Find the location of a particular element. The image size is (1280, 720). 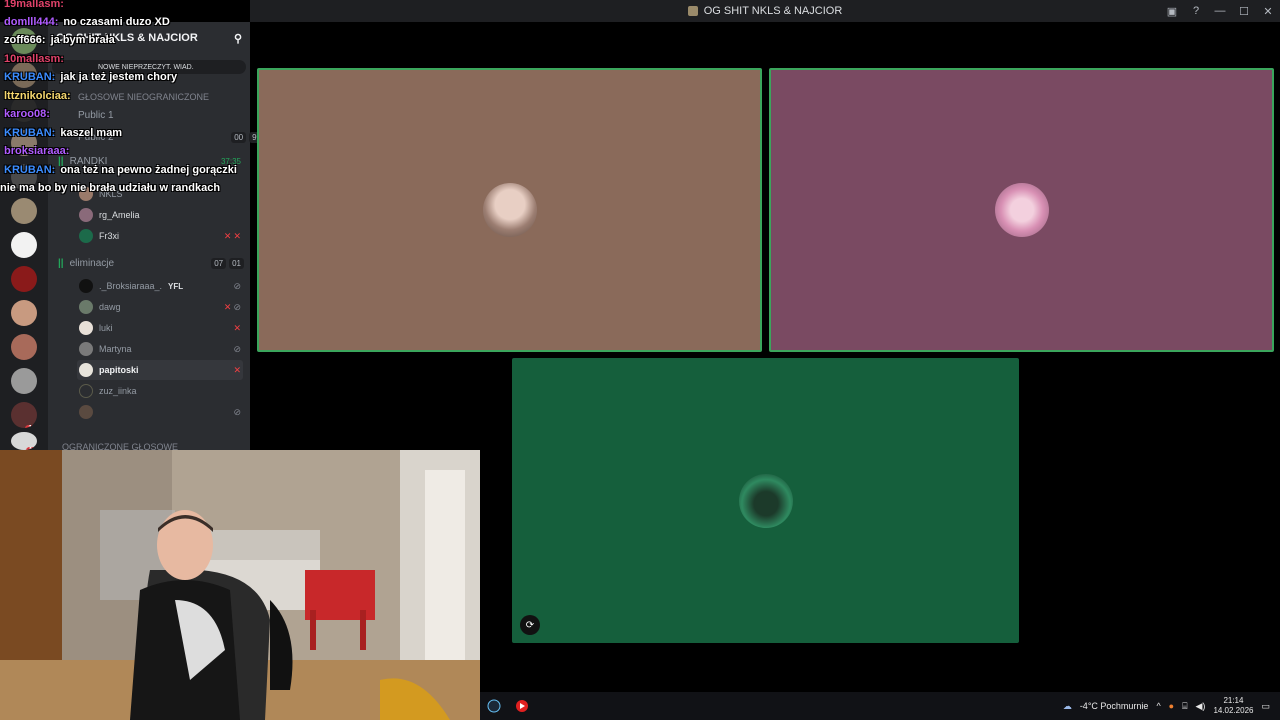

chat-text: jak ja też jestem chory is located at coordinates (119, 77).